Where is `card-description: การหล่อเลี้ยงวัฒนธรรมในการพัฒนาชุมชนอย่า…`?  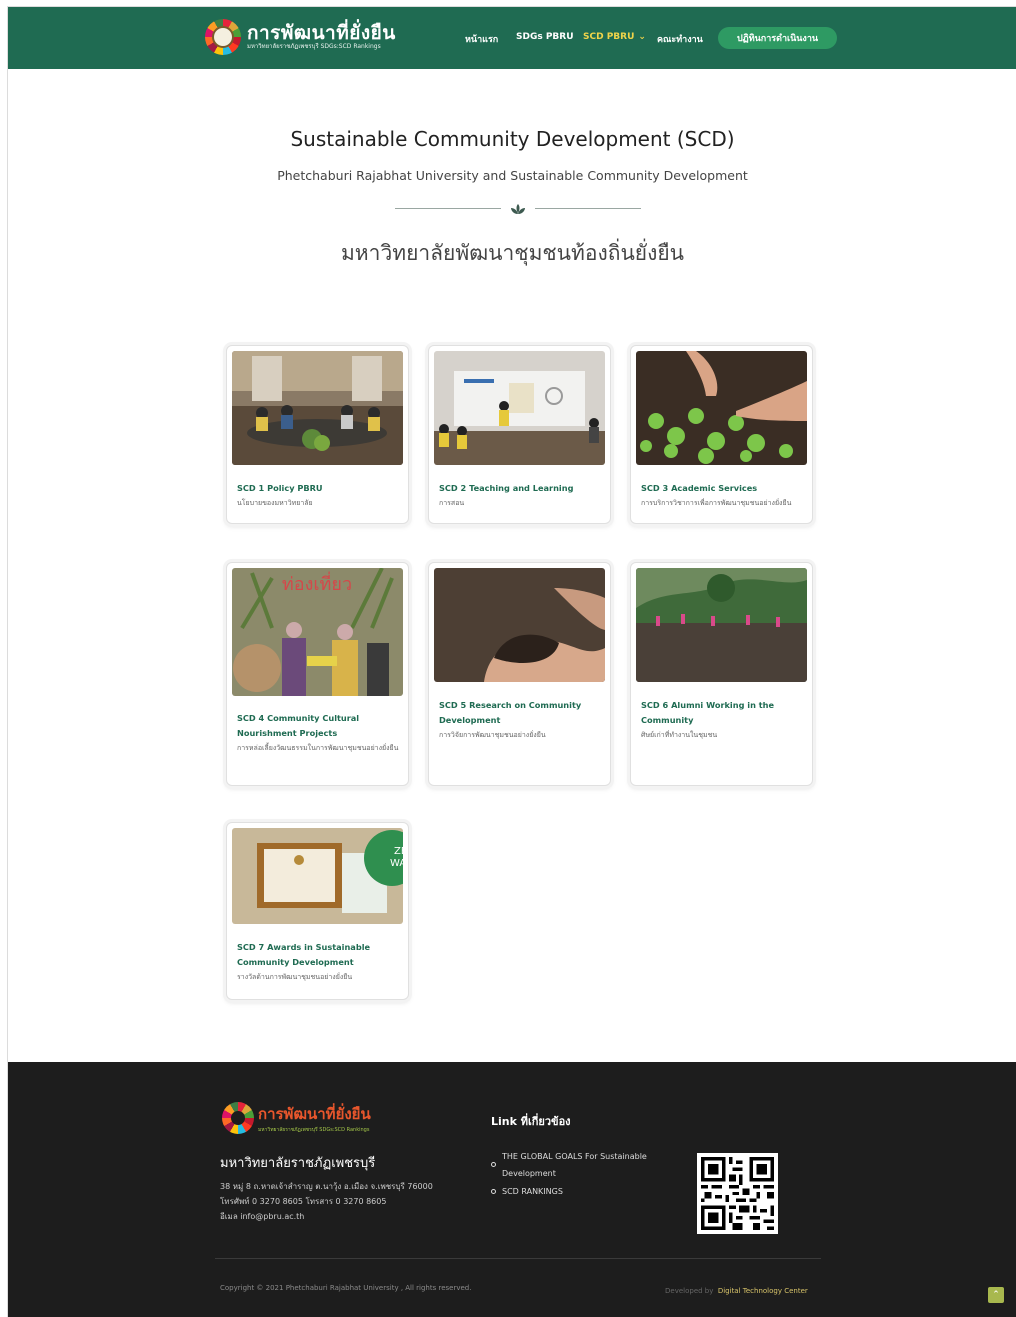
card-description: การหล่อเลี้ยงวัฒนธรรมในการพัฒนาชุมชนอย่า… is located at coordinates (318, 748).